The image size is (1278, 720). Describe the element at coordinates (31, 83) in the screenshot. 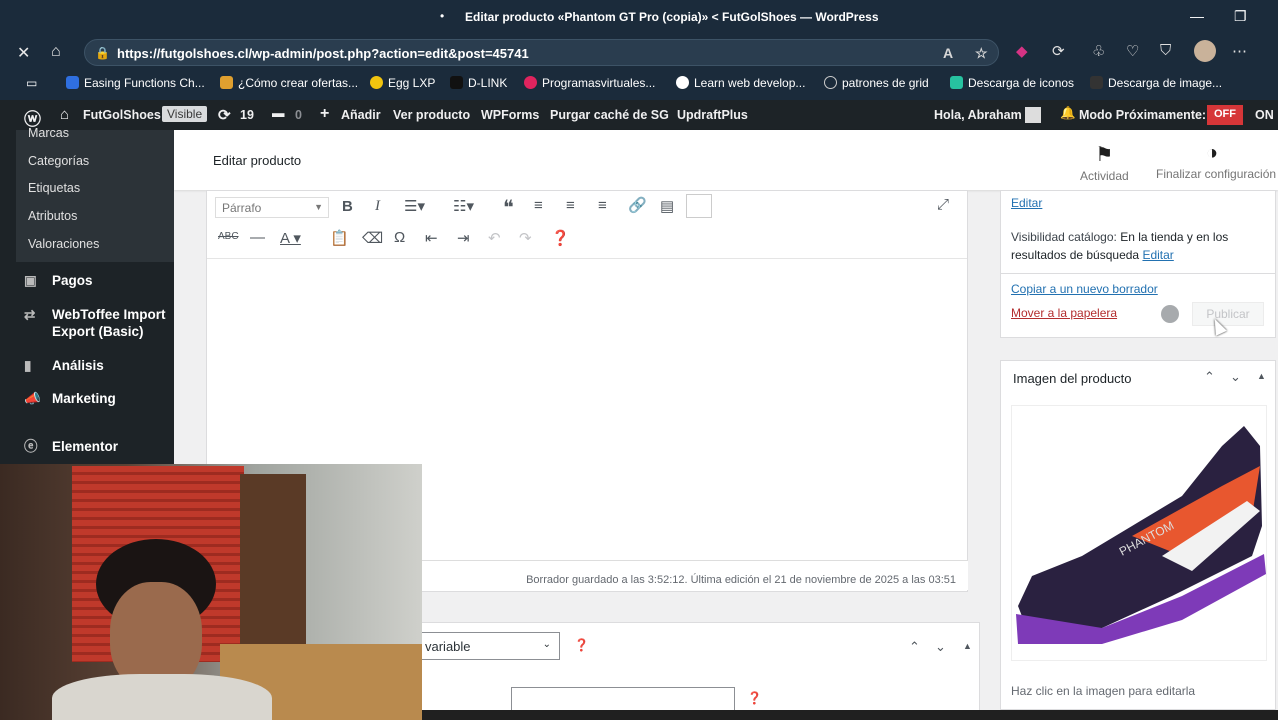

I see `bookmarks-menu-icon: ▭` at that location.